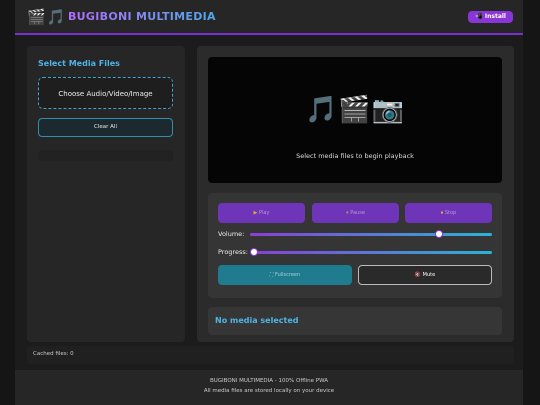 The height and width of the screenshot is (405, 540). What do you see at coordinates (255, 213) in the screenshot?
I see `play-icon: ▶` at bounding box center [255, 213].